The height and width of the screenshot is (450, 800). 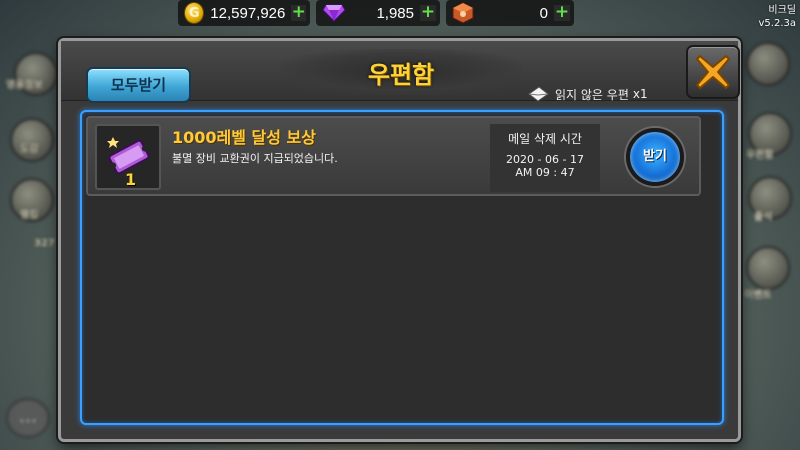 I want to click on bg-mailbox-label: 우편함, so click(x=760, y=155).